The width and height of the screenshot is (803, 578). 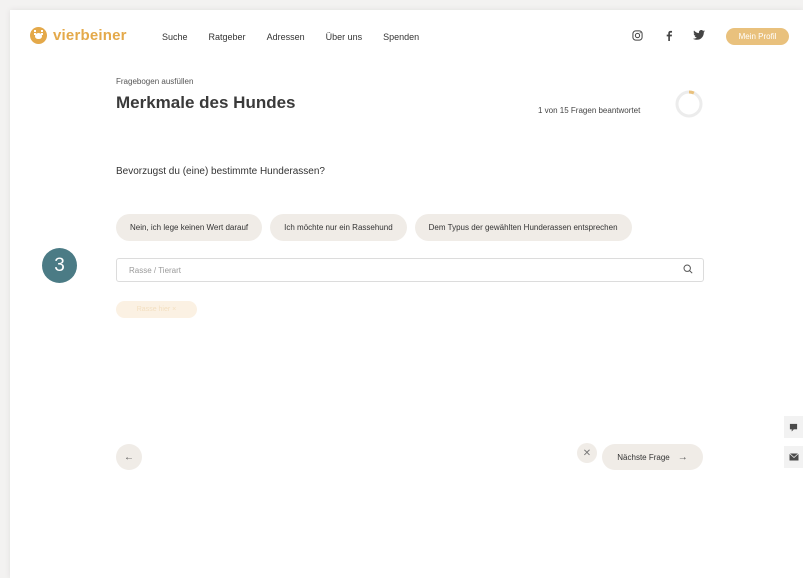 I want to click on previous-question-button: ←, so click(x=129, y=457).